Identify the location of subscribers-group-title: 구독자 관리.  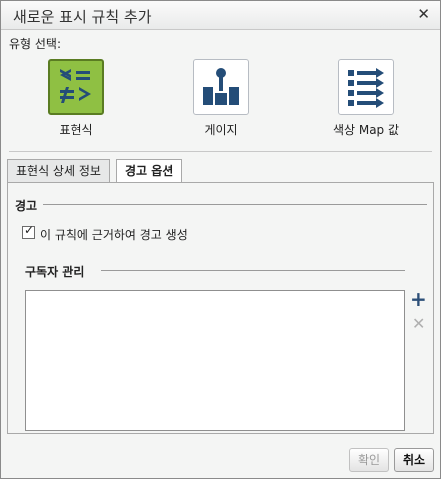
(55, 272).